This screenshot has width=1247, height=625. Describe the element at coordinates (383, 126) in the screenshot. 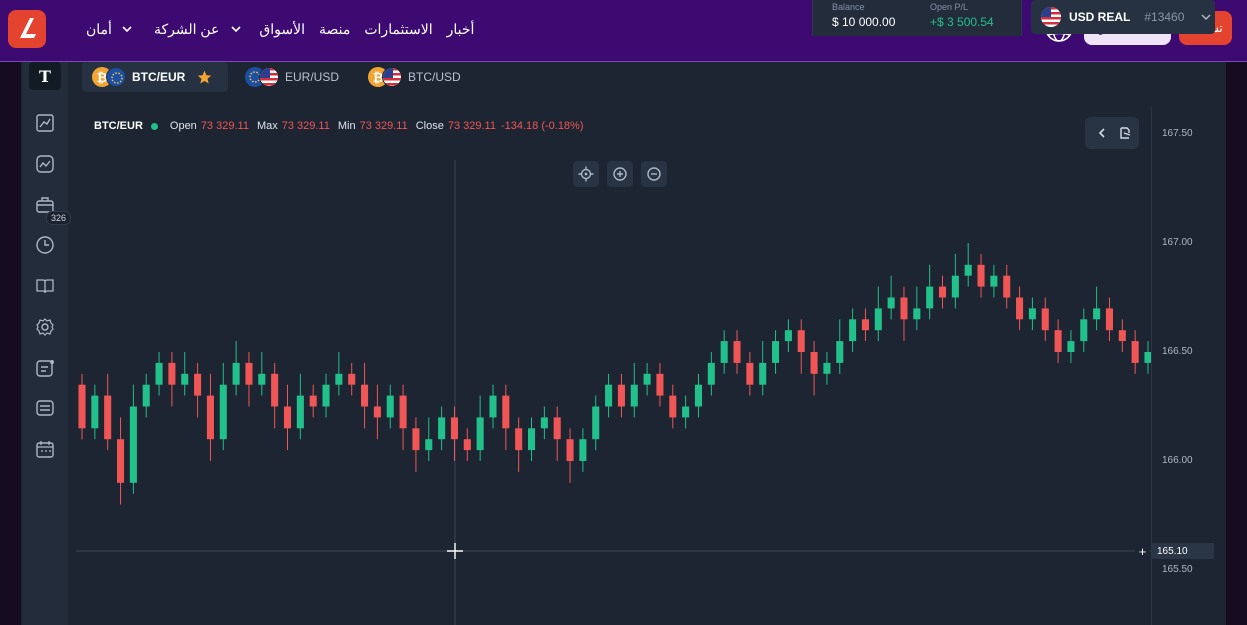

I see `legend-min-value: 73 329.11` at that location.